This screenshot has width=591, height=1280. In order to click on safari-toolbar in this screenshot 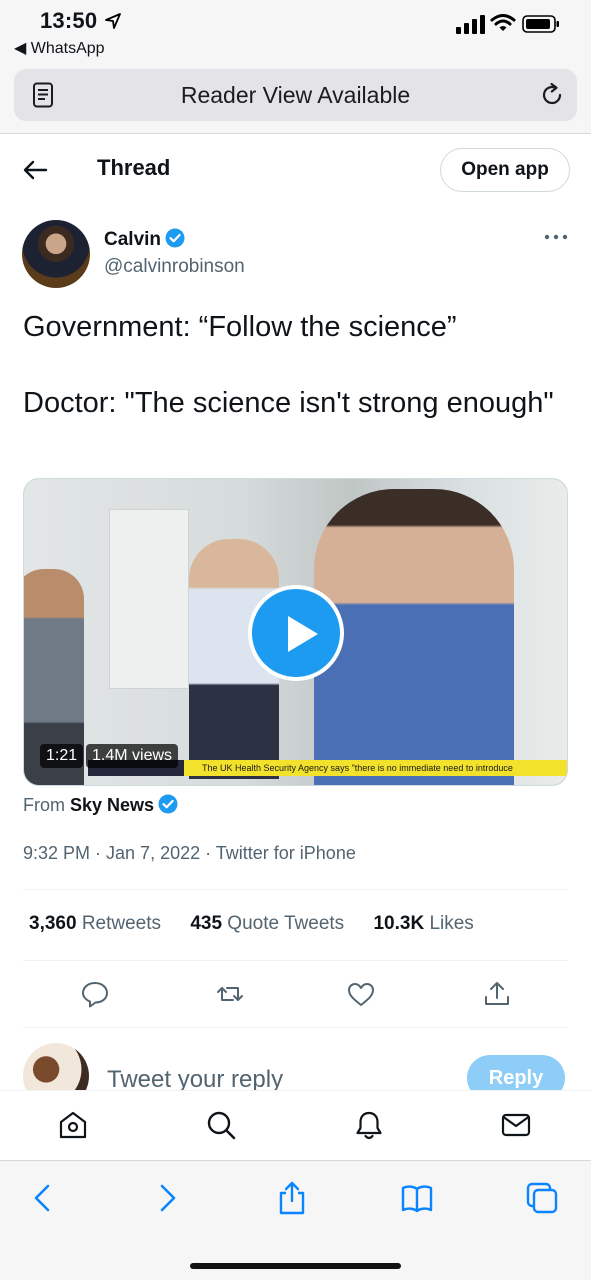, I will do `click(295, 1220)`.